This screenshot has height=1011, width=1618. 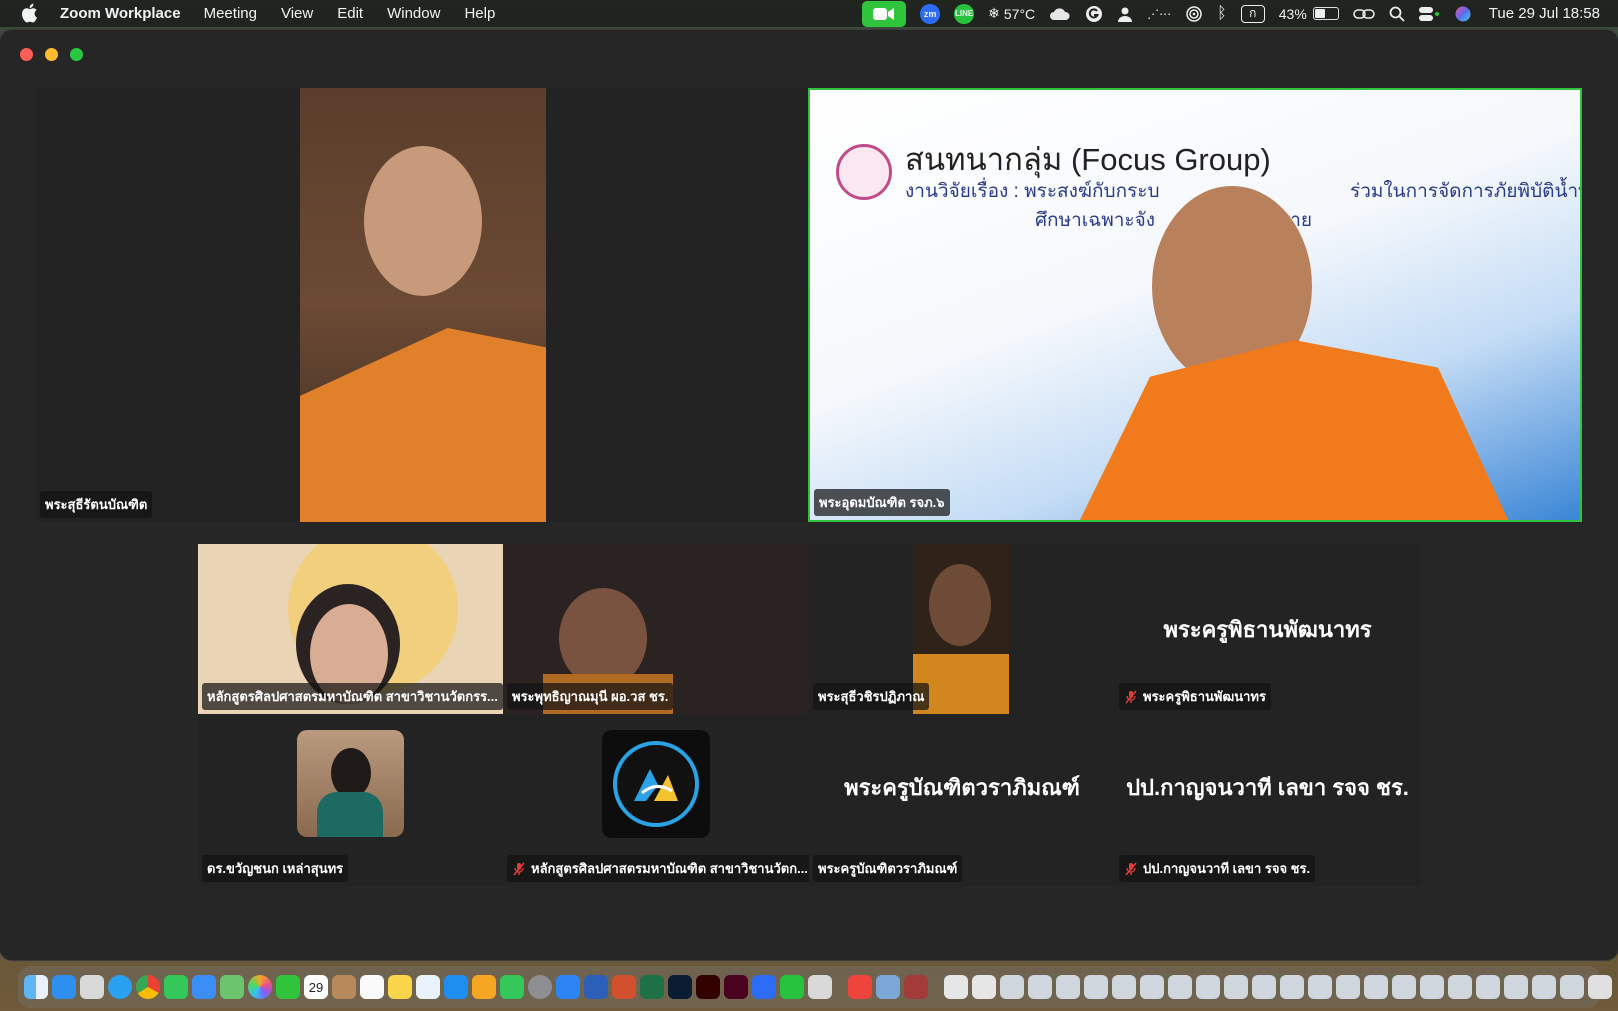 I want to click on siri-icon, so click(x=1463, y=13).